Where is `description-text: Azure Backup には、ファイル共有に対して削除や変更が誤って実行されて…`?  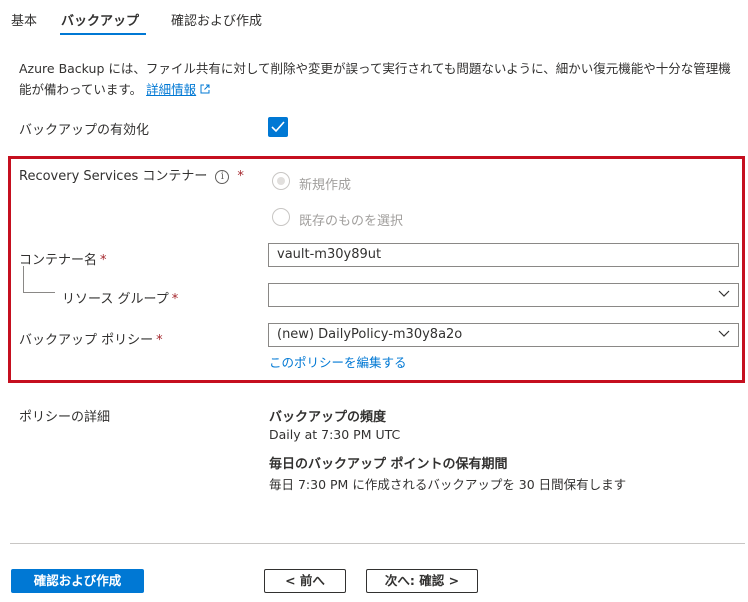
description-text: Azure Backup には、ファイル共有に対して削除や変更が誤って実行されて… is located at coordinates (375, 79).